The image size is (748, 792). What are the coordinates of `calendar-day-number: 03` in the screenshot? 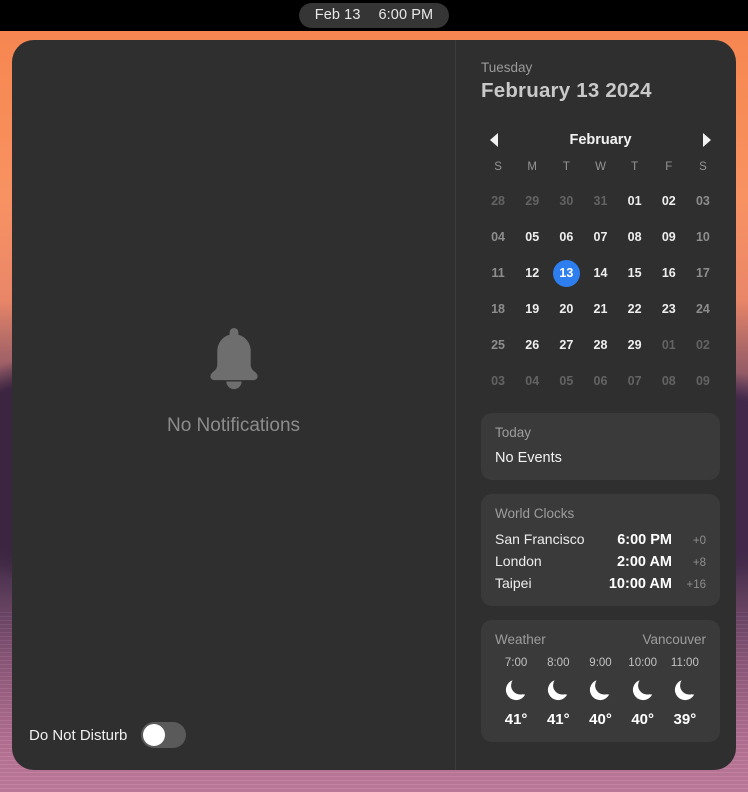 It's located at (702, 201).